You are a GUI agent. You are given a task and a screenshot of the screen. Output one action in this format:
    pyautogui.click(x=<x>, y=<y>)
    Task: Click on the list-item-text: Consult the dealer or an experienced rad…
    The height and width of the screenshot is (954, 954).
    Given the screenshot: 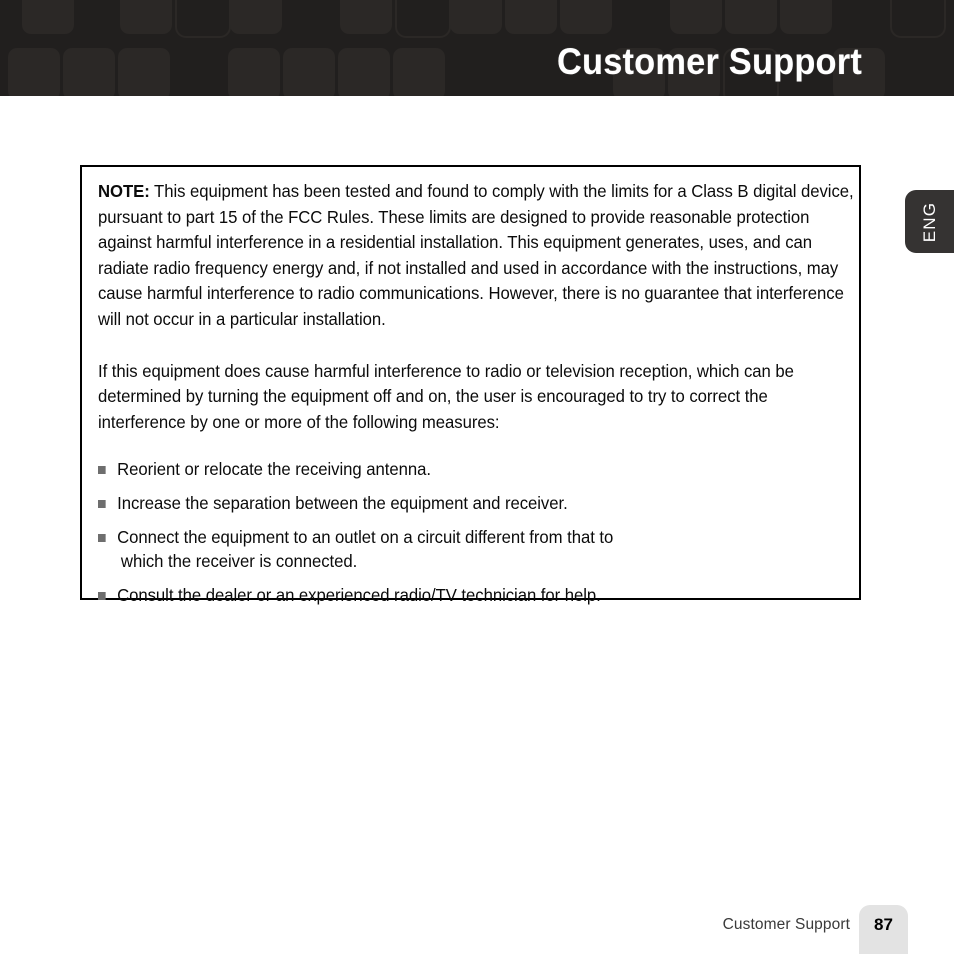 What is the action you would take?
    pyautogui.click(x=359, y=595)
    